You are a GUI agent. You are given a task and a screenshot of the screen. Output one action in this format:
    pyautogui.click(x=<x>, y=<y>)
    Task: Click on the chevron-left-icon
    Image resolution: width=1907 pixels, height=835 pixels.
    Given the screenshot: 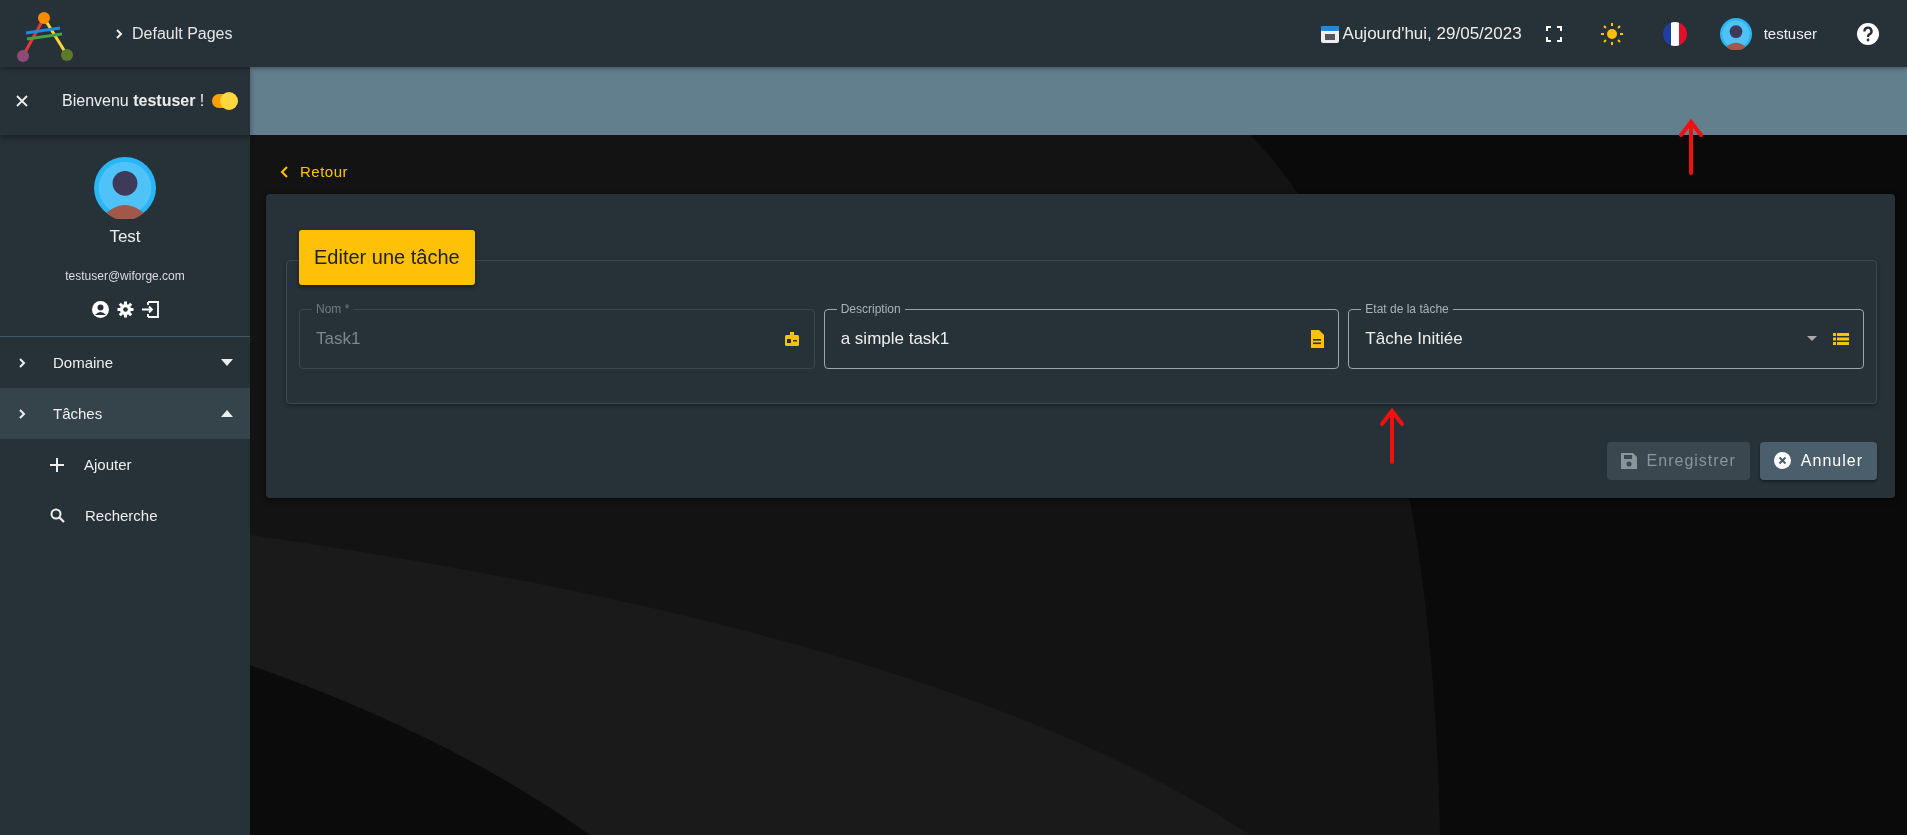 What is the action you would take?
    pyautogui.click(x=285, y=171)
    